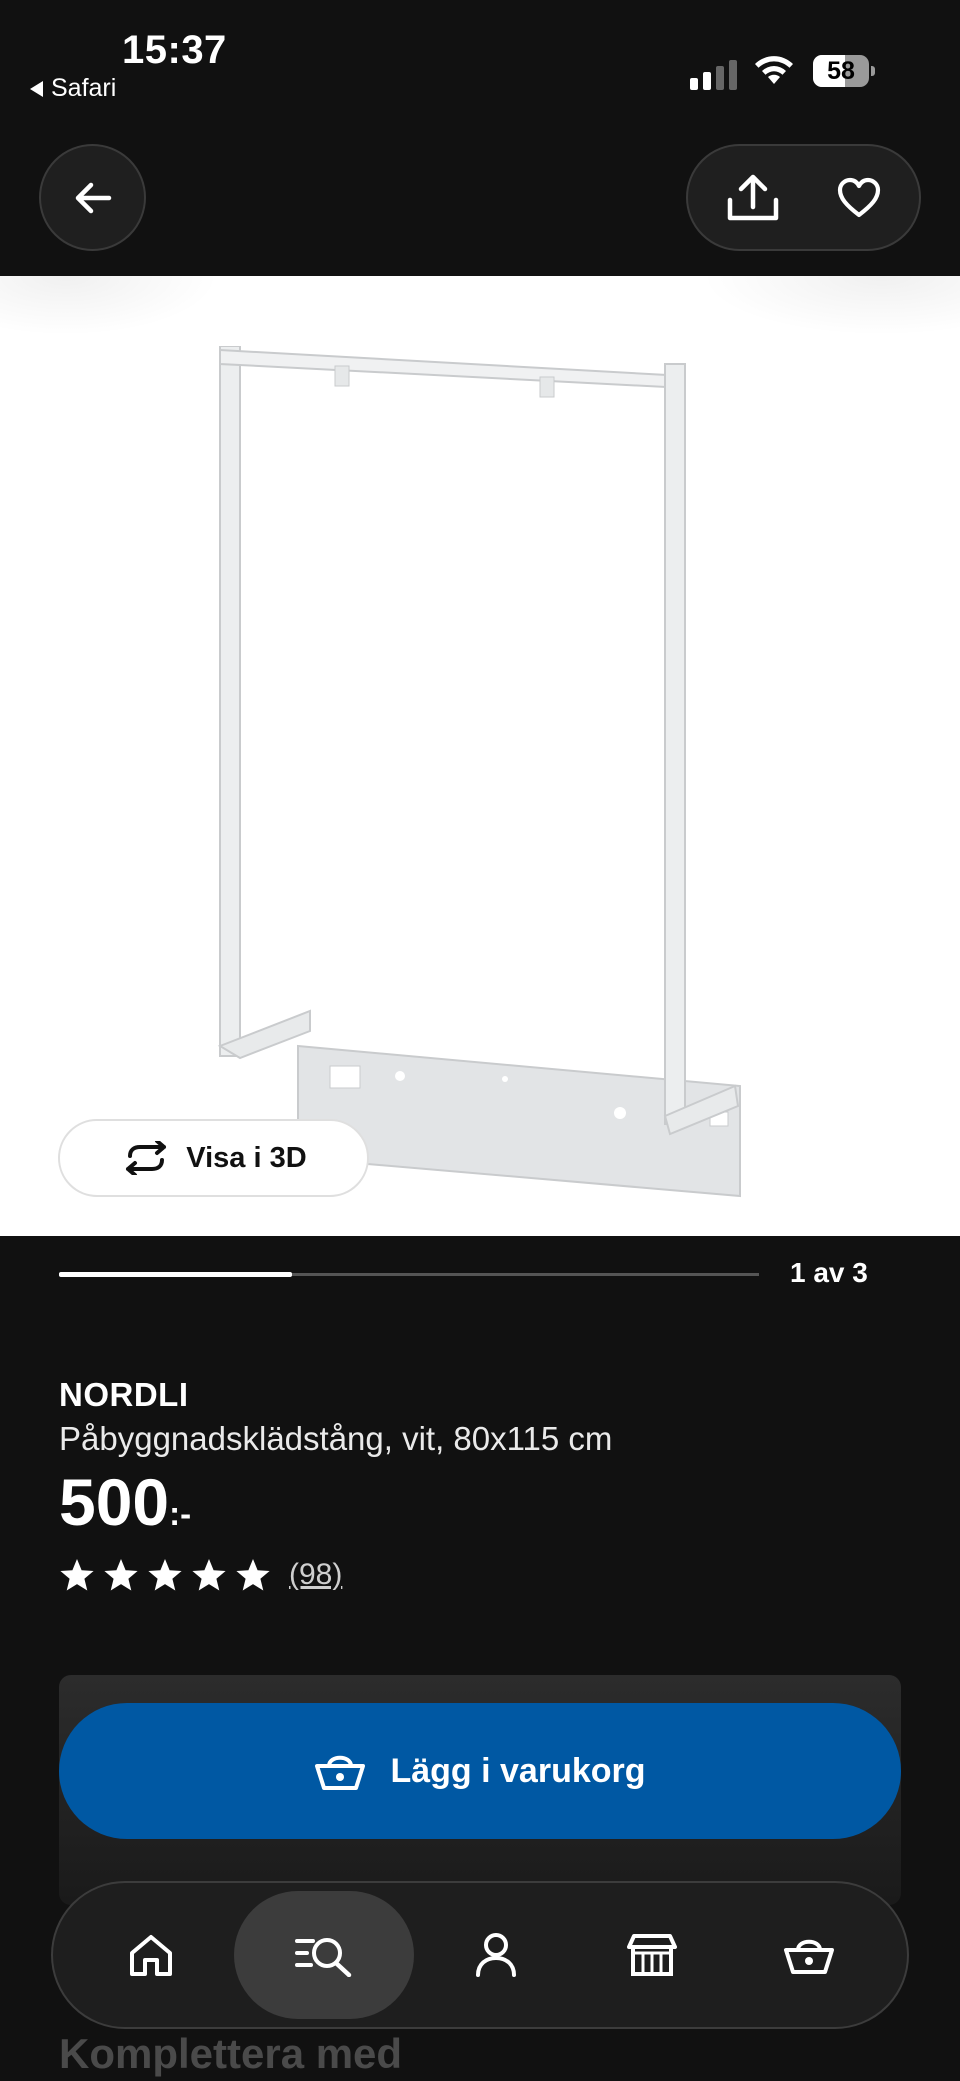 The height and width of the screenshot is (2081, 960). I want to click on tab-store, so click(652, 1955).